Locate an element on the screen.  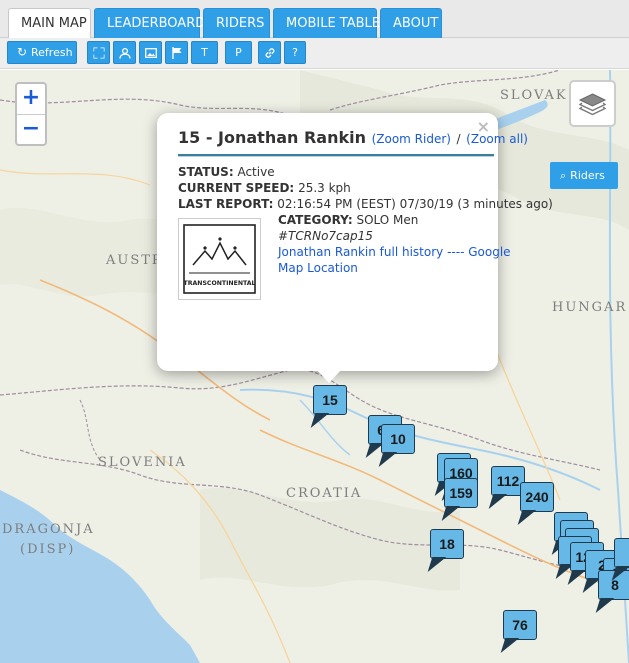
country-label-slovenia: SLOVENIA is located at coordinates (142, 462).